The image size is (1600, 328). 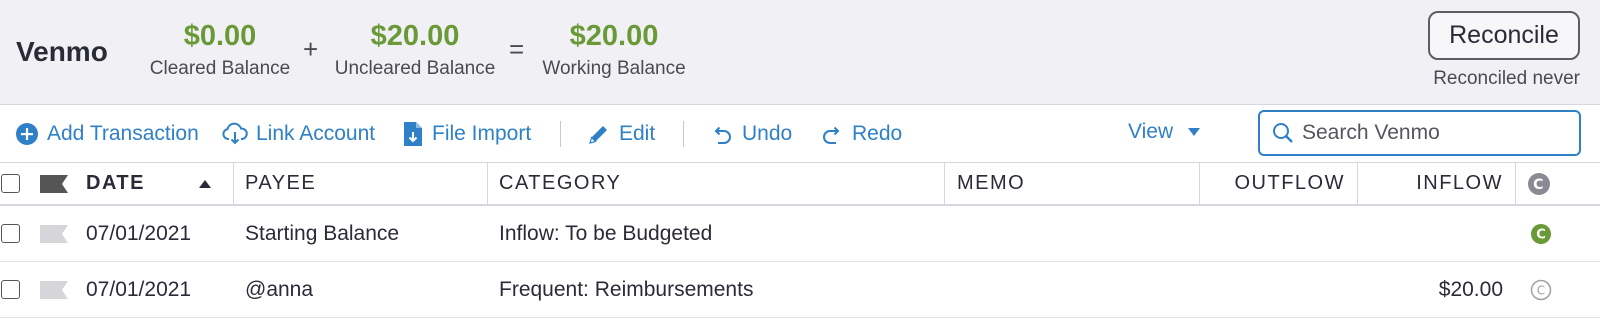 What do you see at coordinates (1283, 133) in the screenshot?
I see `search-icon` at bounding box center [1283, 133].